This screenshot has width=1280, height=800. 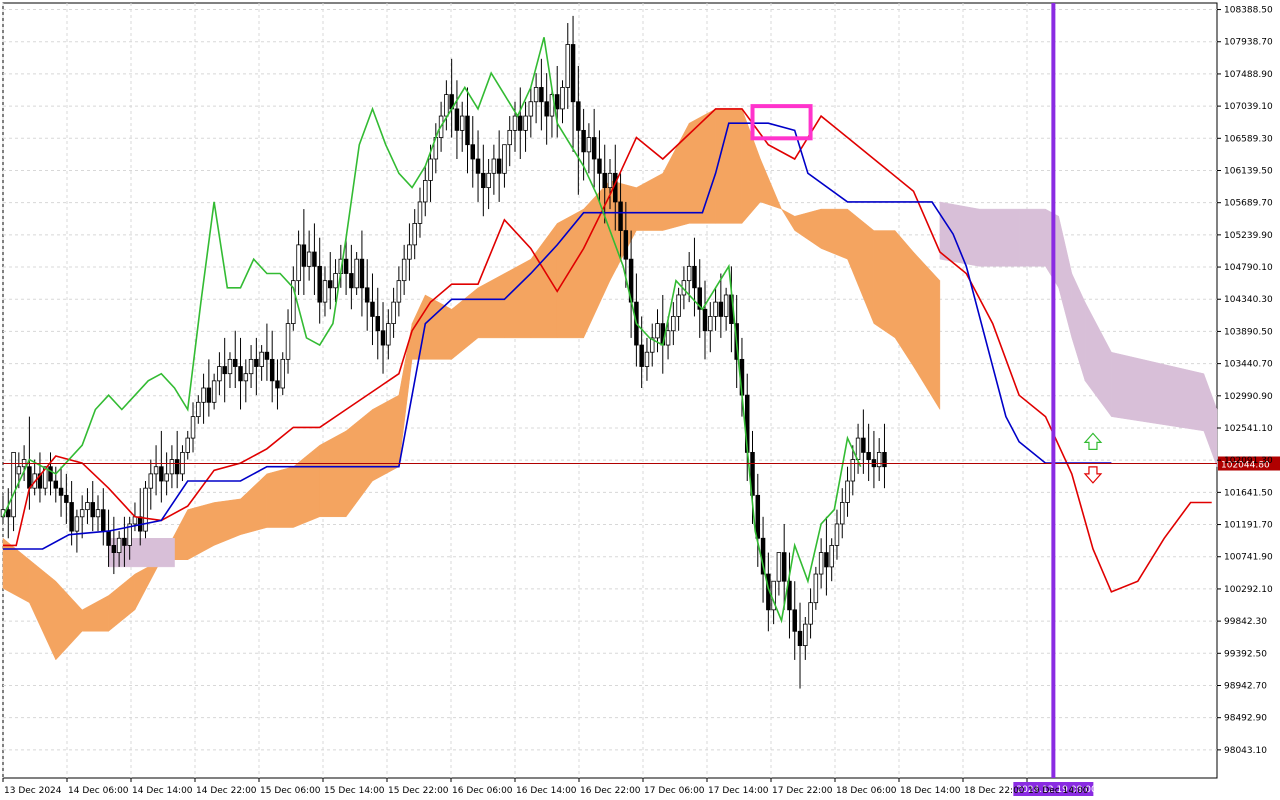 What do you see at coordinates (482, 791) in the screenshot?
I see `x-tick-label: 16 Dec 06:00` at bounding box center [482, 791].